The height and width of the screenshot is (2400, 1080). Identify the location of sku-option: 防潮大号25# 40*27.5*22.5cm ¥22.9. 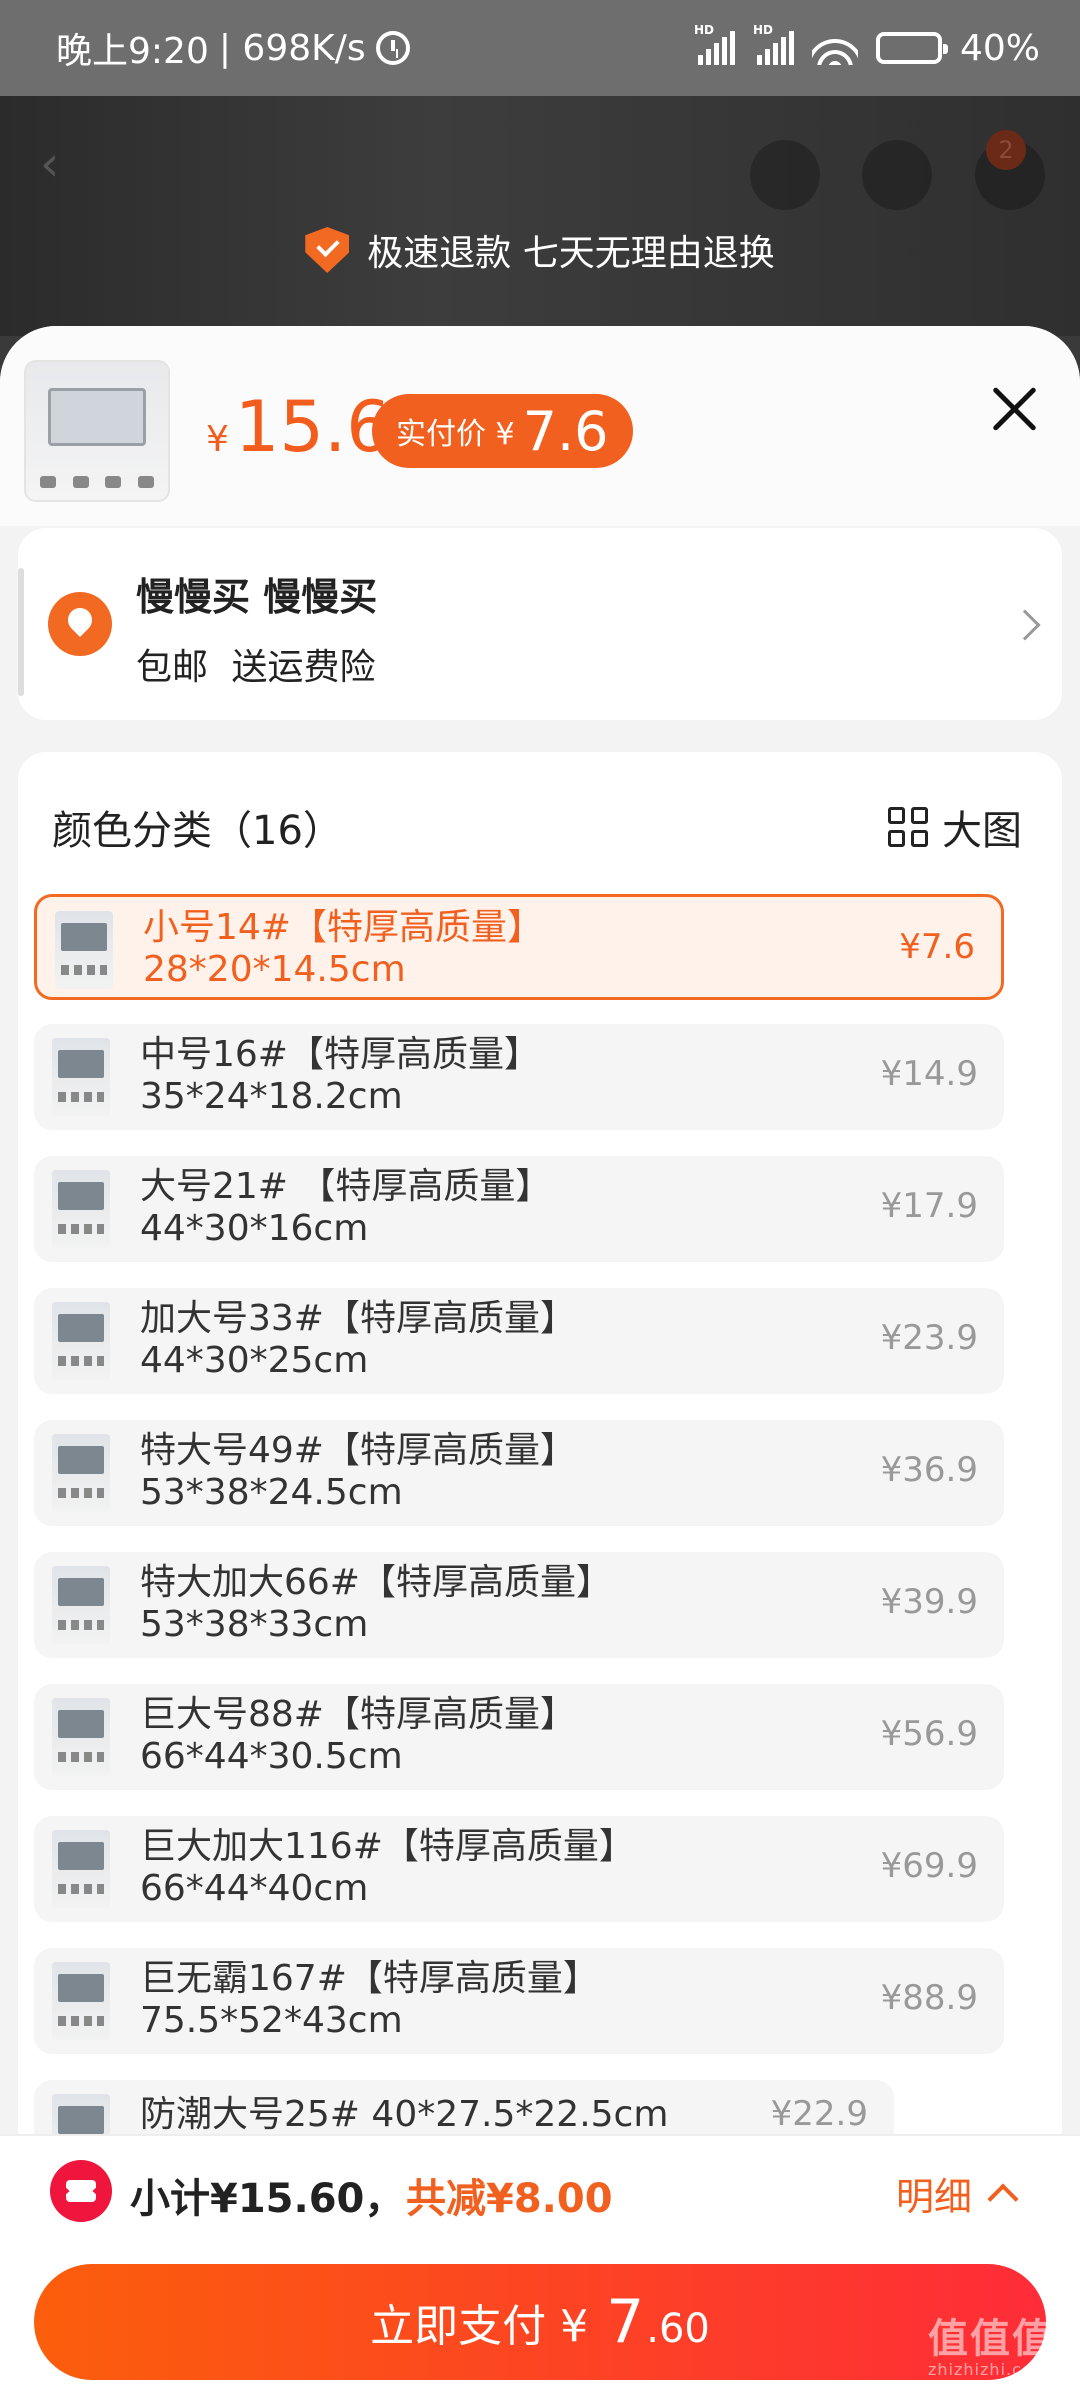
(464, 2126).